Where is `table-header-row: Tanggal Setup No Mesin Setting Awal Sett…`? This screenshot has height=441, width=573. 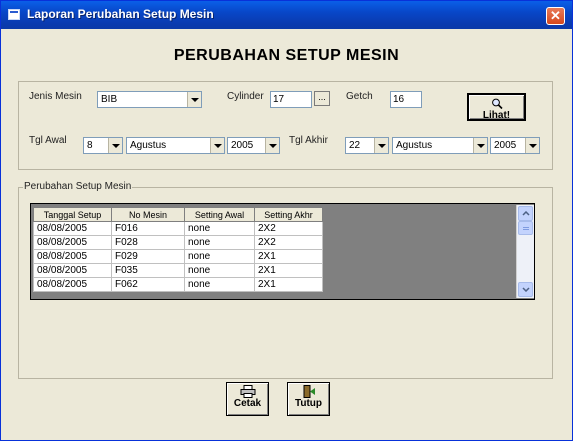 table-header-row: Tanggal Setup No Mesin Setting Awal Sett… is located at coordinates (178, 214).